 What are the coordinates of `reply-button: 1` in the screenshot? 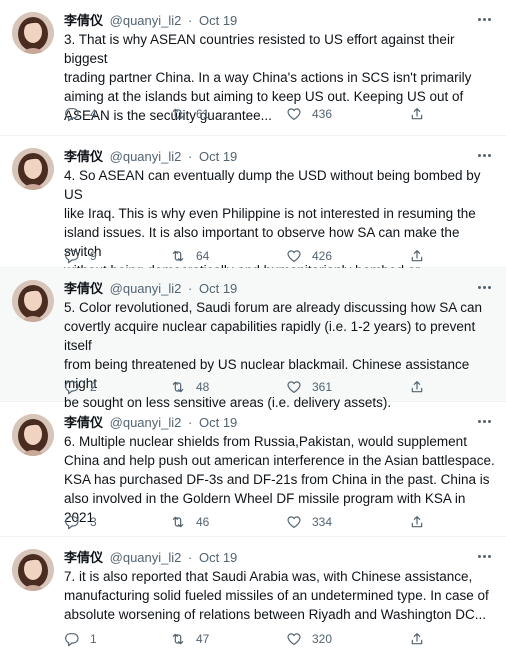 It's located at (80, 639).